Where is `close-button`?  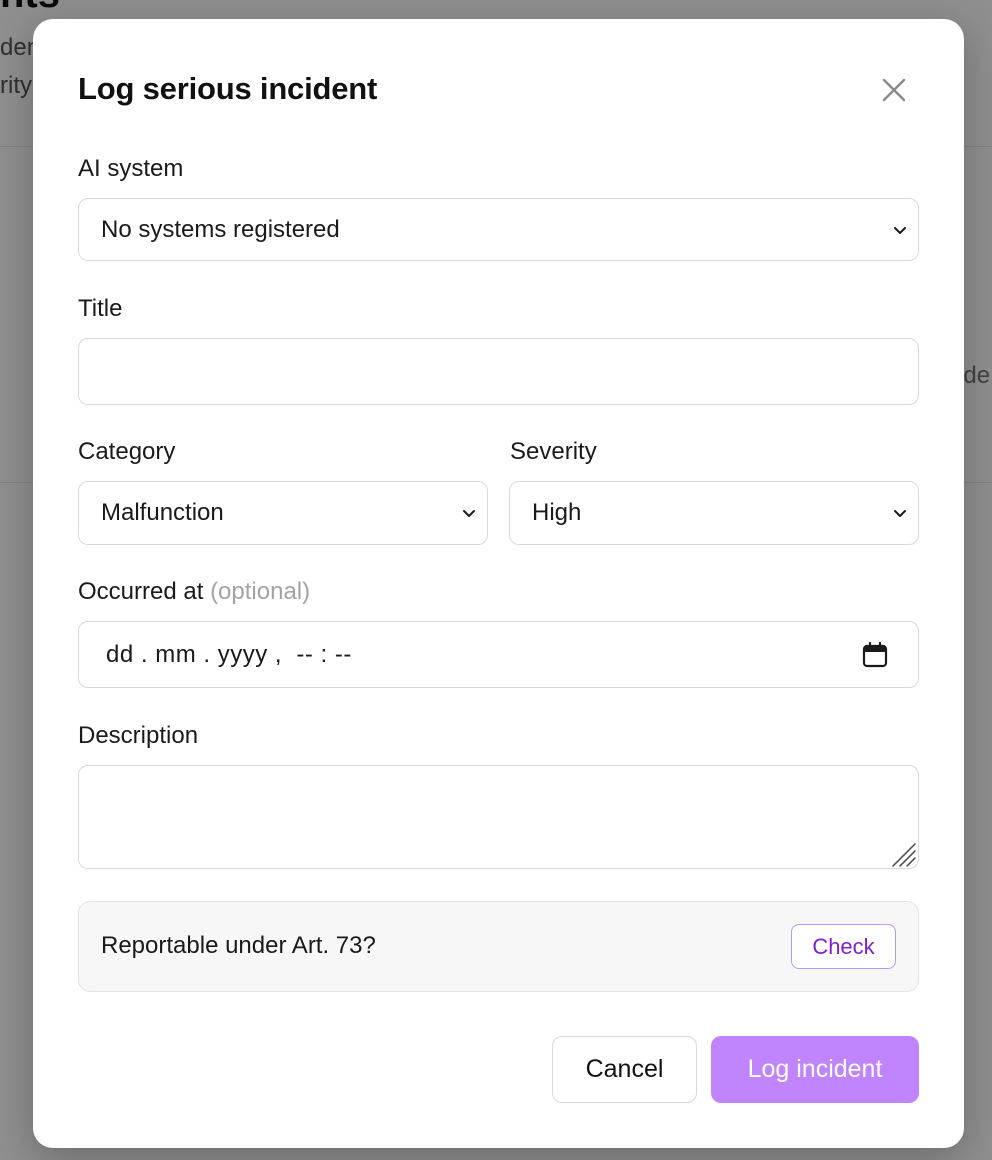 close-button is located at coordinates (894, 90).